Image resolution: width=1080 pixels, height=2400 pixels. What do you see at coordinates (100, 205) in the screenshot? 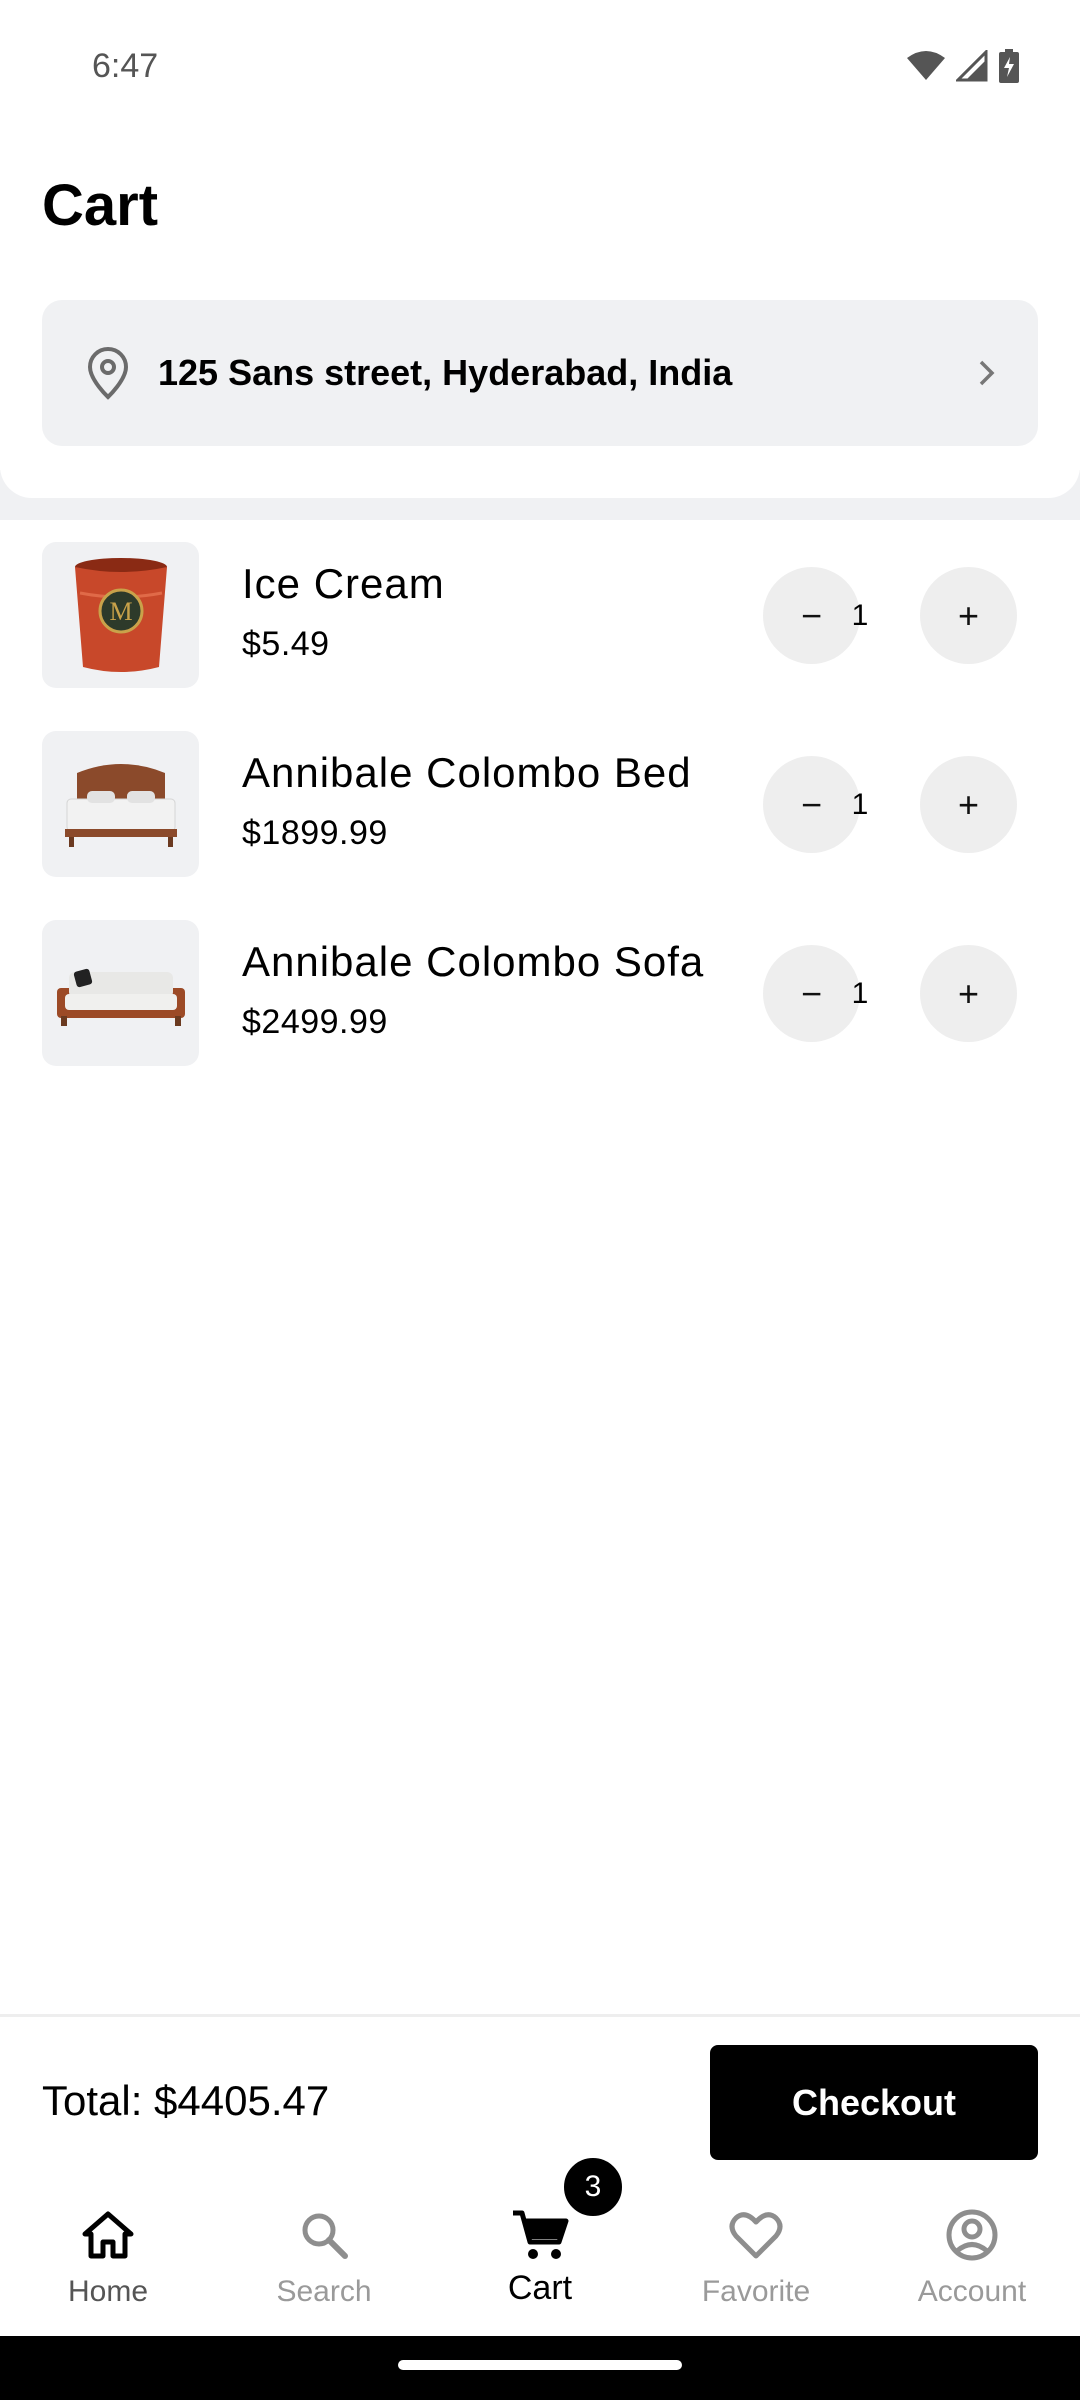
I see `page-title: Cart` at bounding box center [100, 205].